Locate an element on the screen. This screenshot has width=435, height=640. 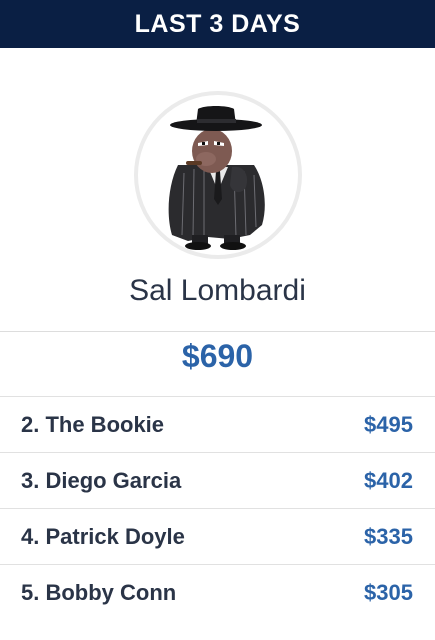
leader-name: Sal Lombardi is located at coordinates (217, 290).